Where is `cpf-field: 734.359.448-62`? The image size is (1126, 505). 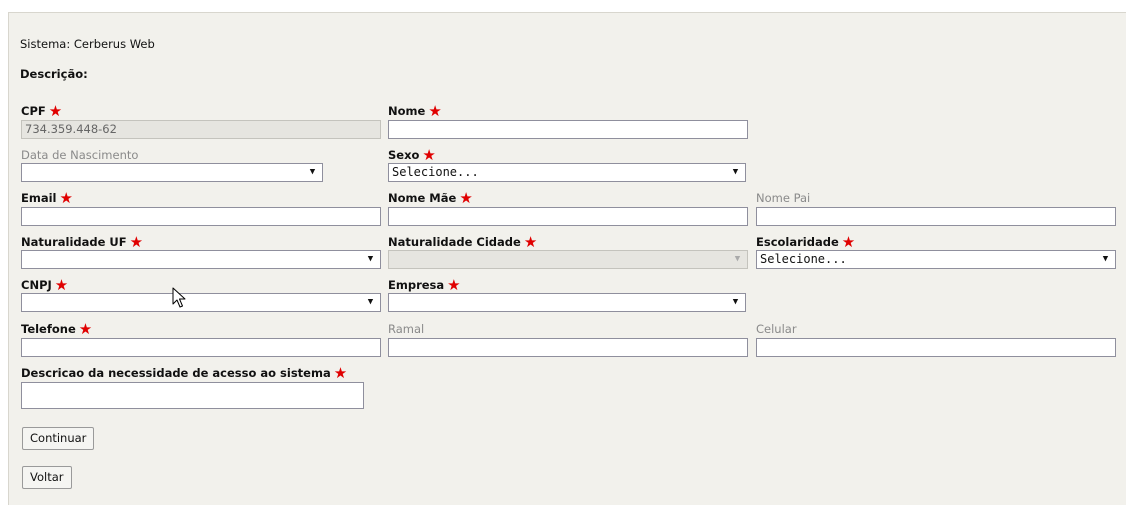 cpf-field: 734.359.448-62 is located at coordinates (201, 129).